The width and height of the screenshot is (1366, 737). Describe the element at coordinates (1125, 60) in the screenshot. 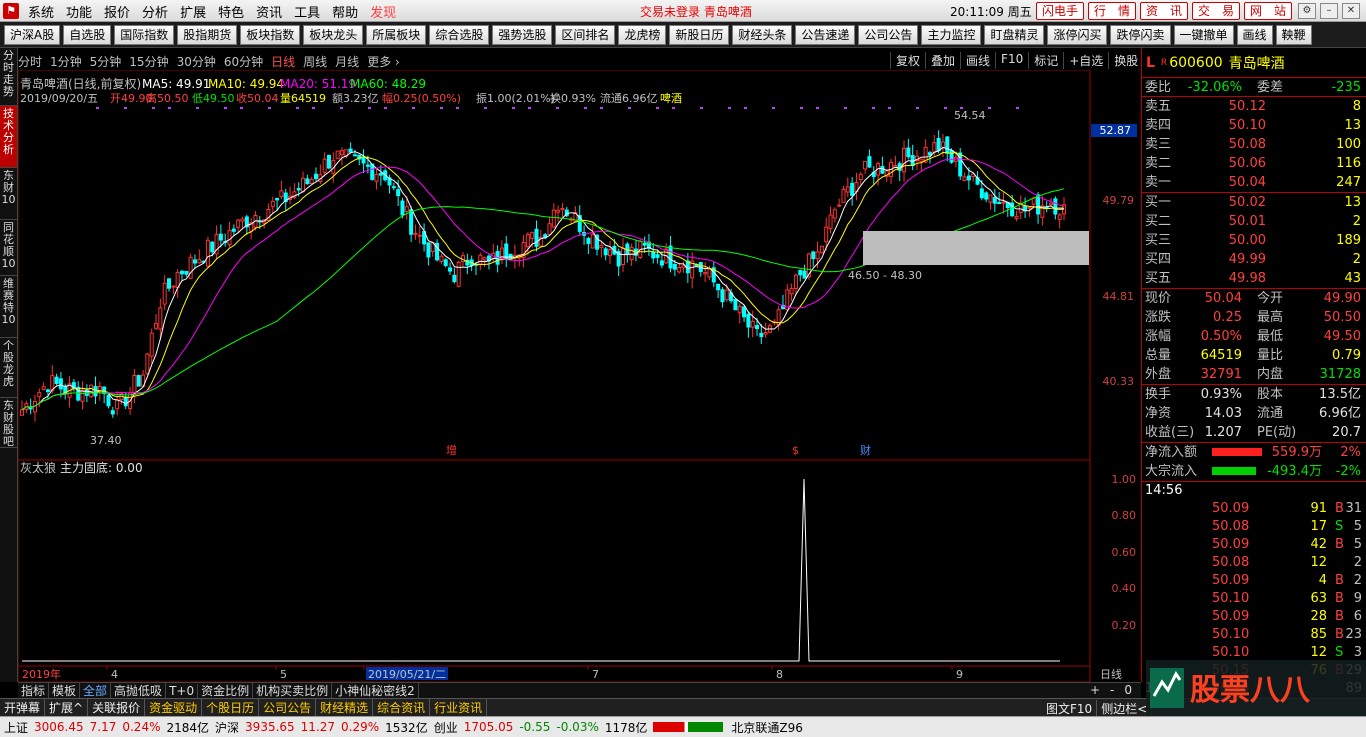

I see `chart-tool-6: 换股` at that location.